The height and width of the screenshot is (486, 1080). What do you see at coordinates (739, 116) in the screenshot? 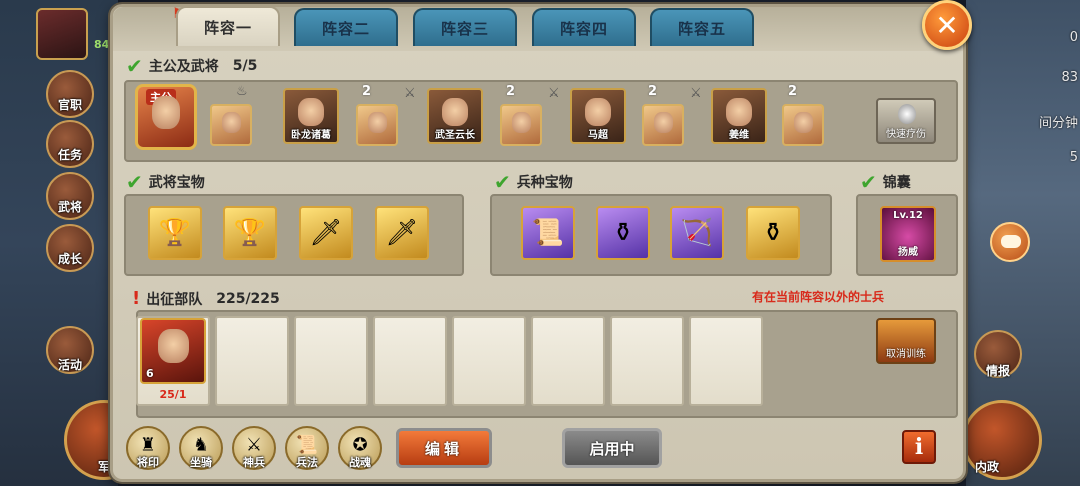
I see `hero-card-jiangwei: 姜维` at bounding box center [739, 116].